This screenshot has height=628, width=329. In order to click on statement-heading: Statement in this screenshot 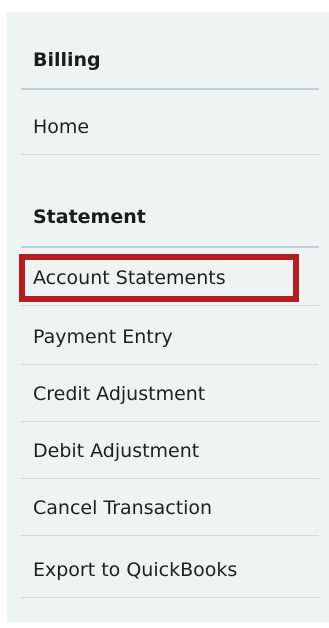, I will do `click(170, 218)`.